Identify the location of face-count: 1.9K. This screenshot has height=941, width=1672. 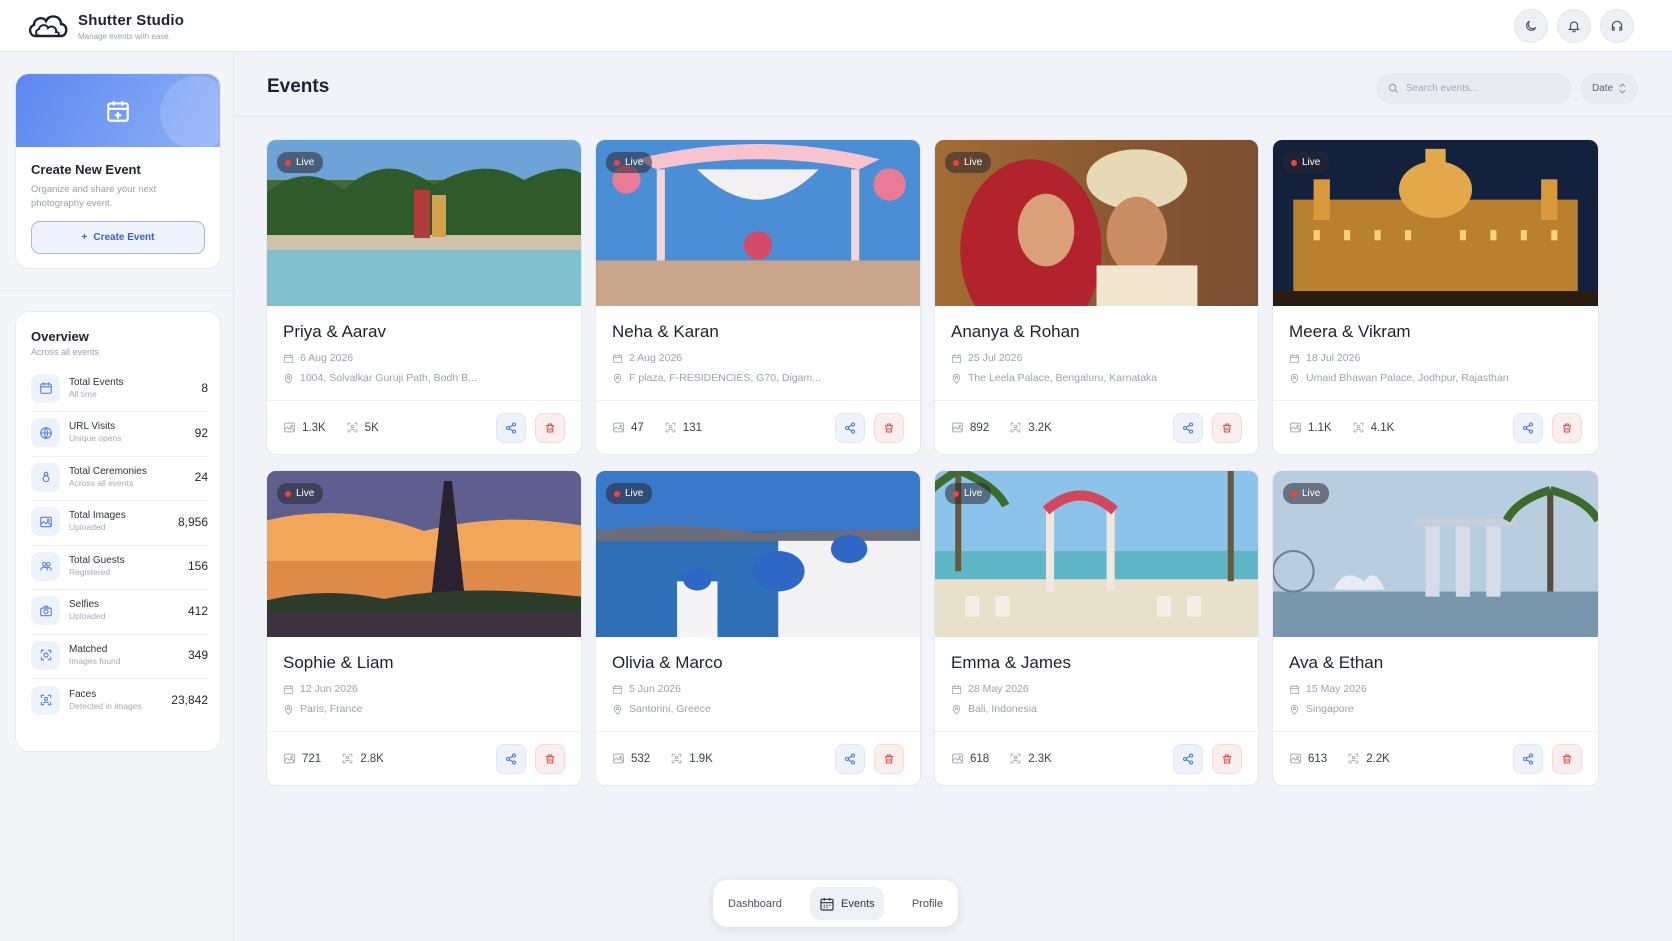
(691, 758).